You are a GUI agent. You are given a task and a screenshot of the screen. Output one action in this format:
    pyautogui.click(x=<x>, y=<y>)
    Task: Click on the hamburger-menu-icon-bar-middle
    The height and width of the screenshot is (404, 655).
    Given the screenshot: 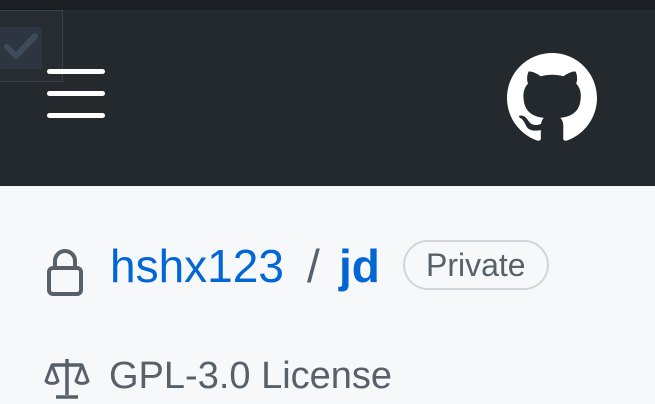 What is the action you would take?
    pyautogui.click(x=76, y=93)
    